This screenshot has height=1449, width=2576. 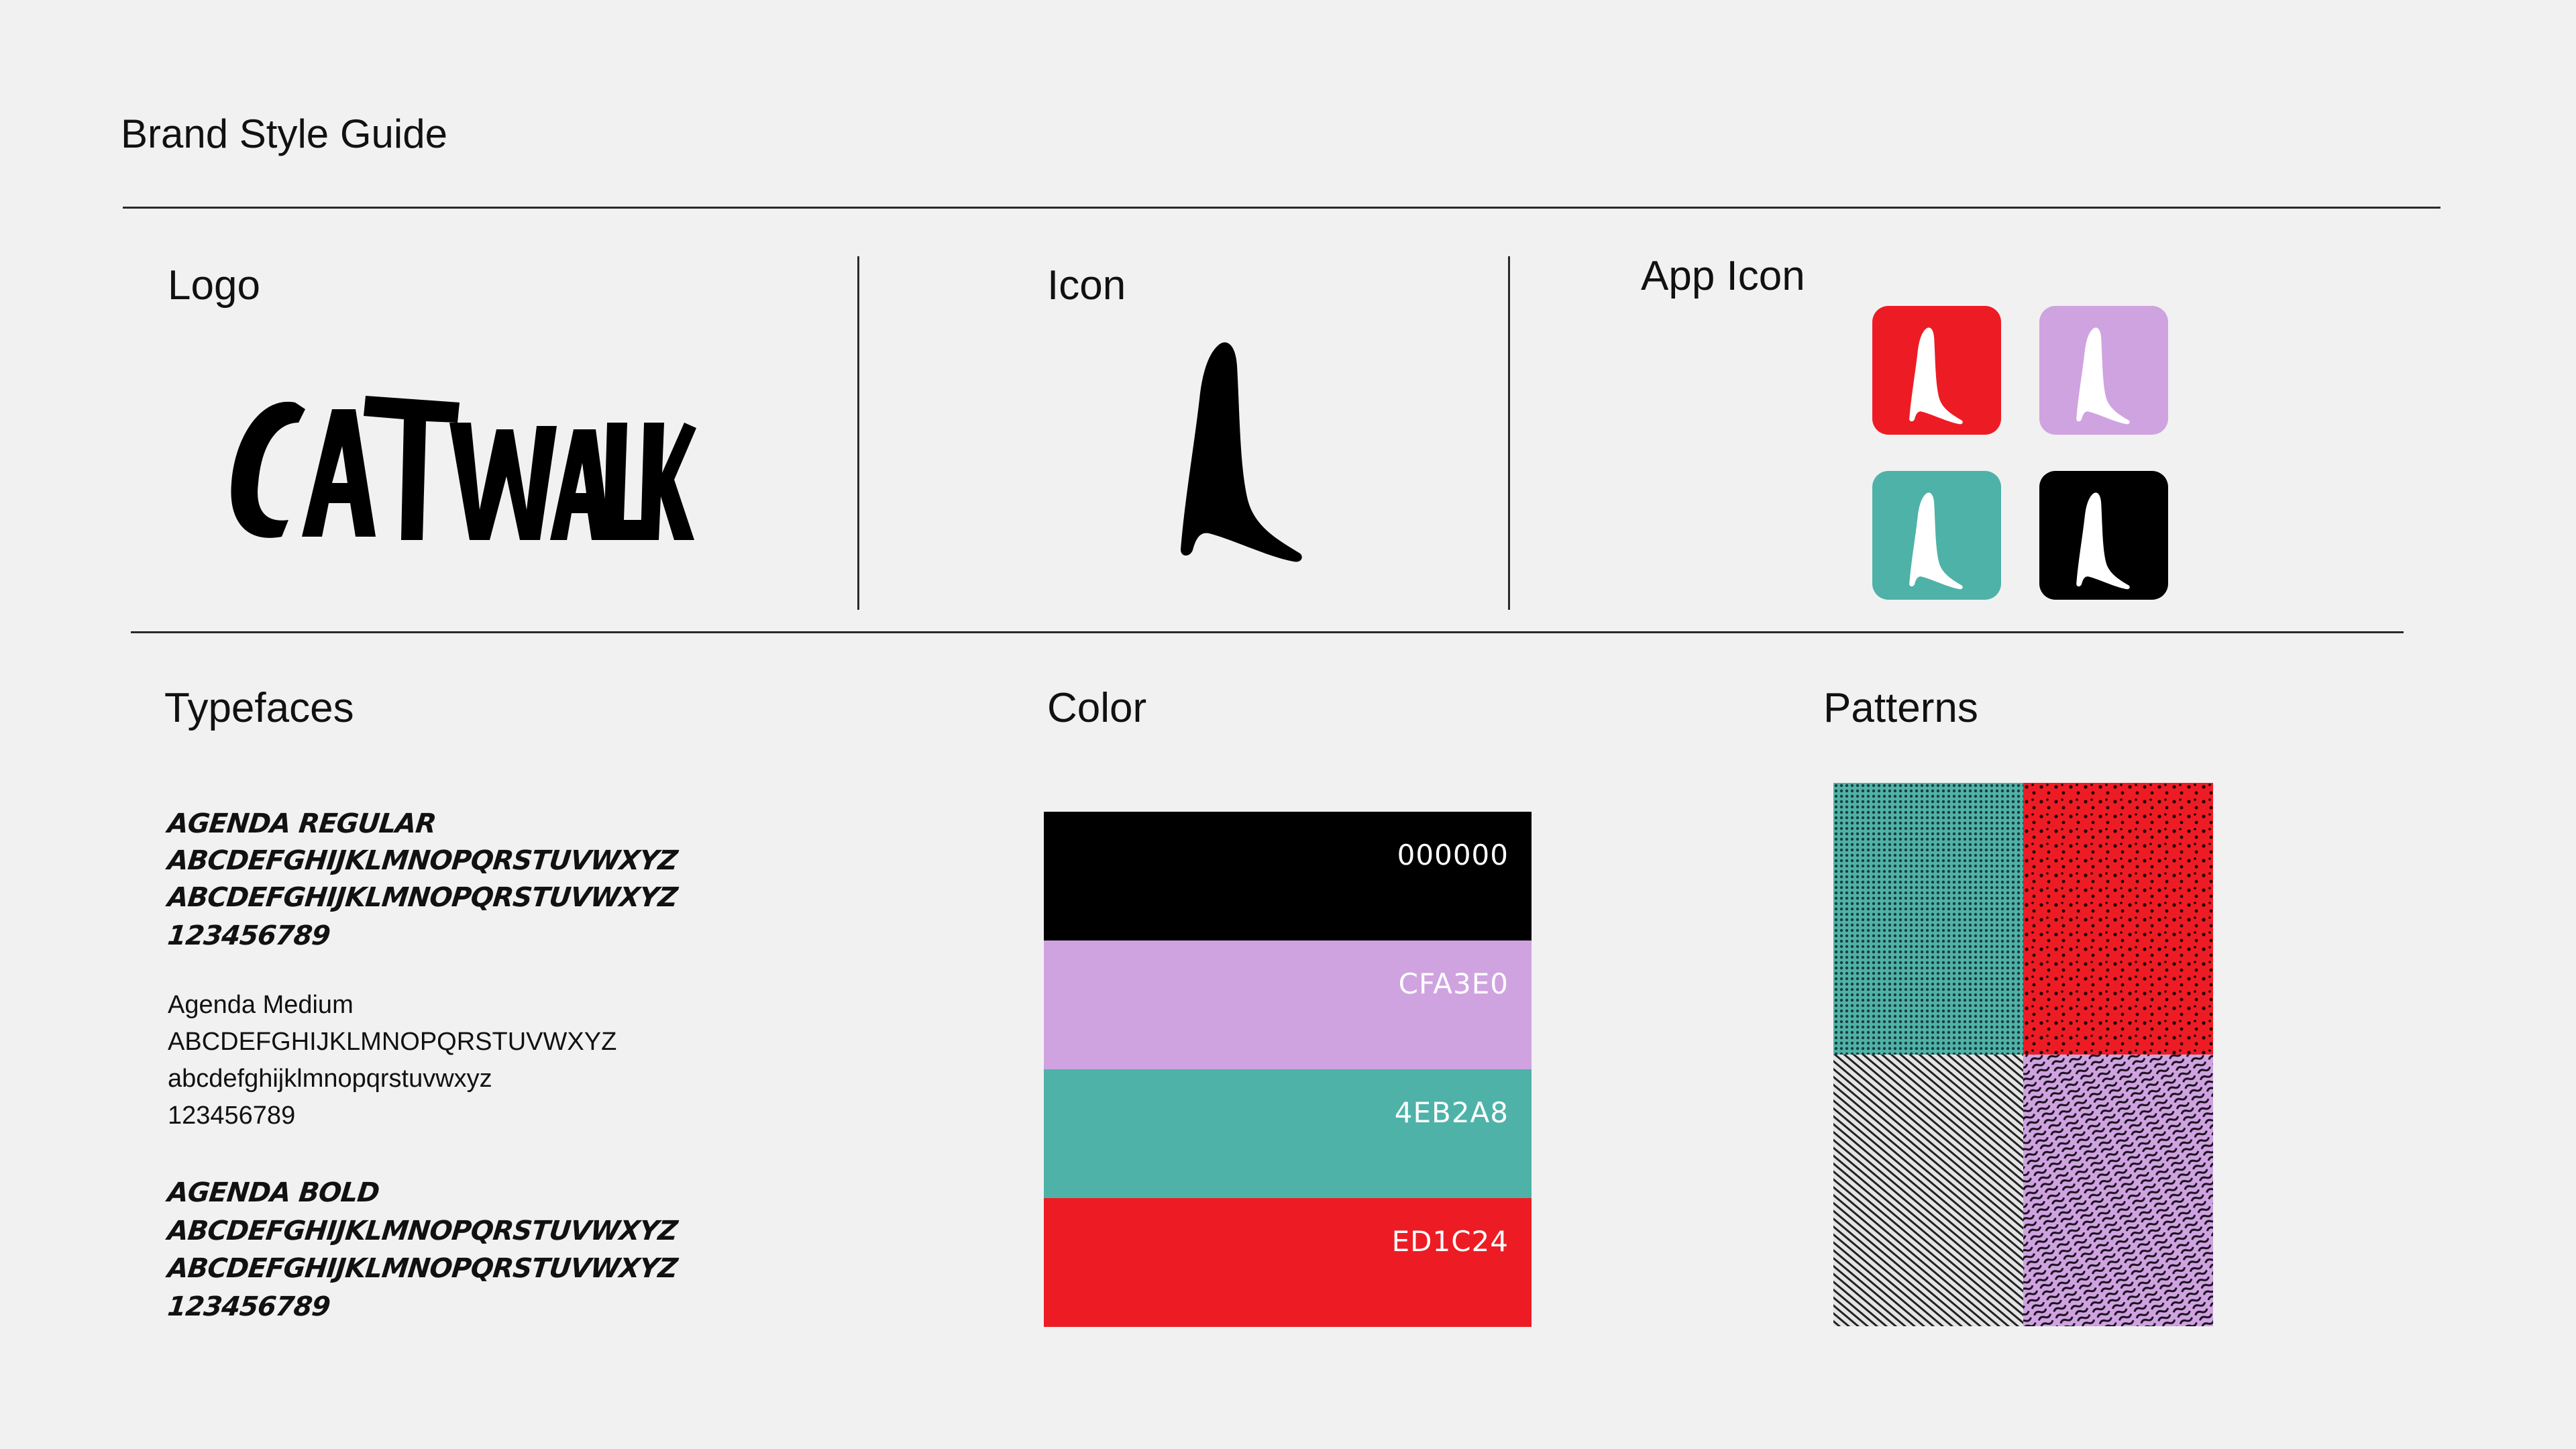 I want to click on typeface-medium-name: Agenda Medium, so click(x=261, y=1005).